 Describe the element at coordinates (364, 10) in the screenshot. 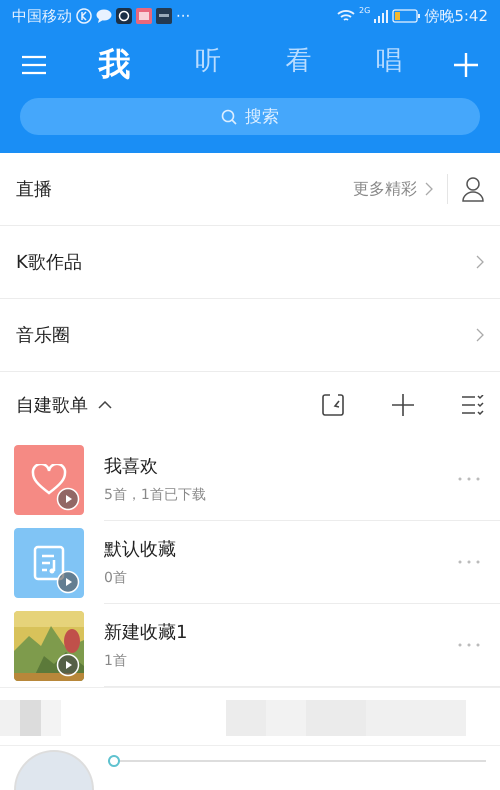

I see `network-type: 2G` at that location.